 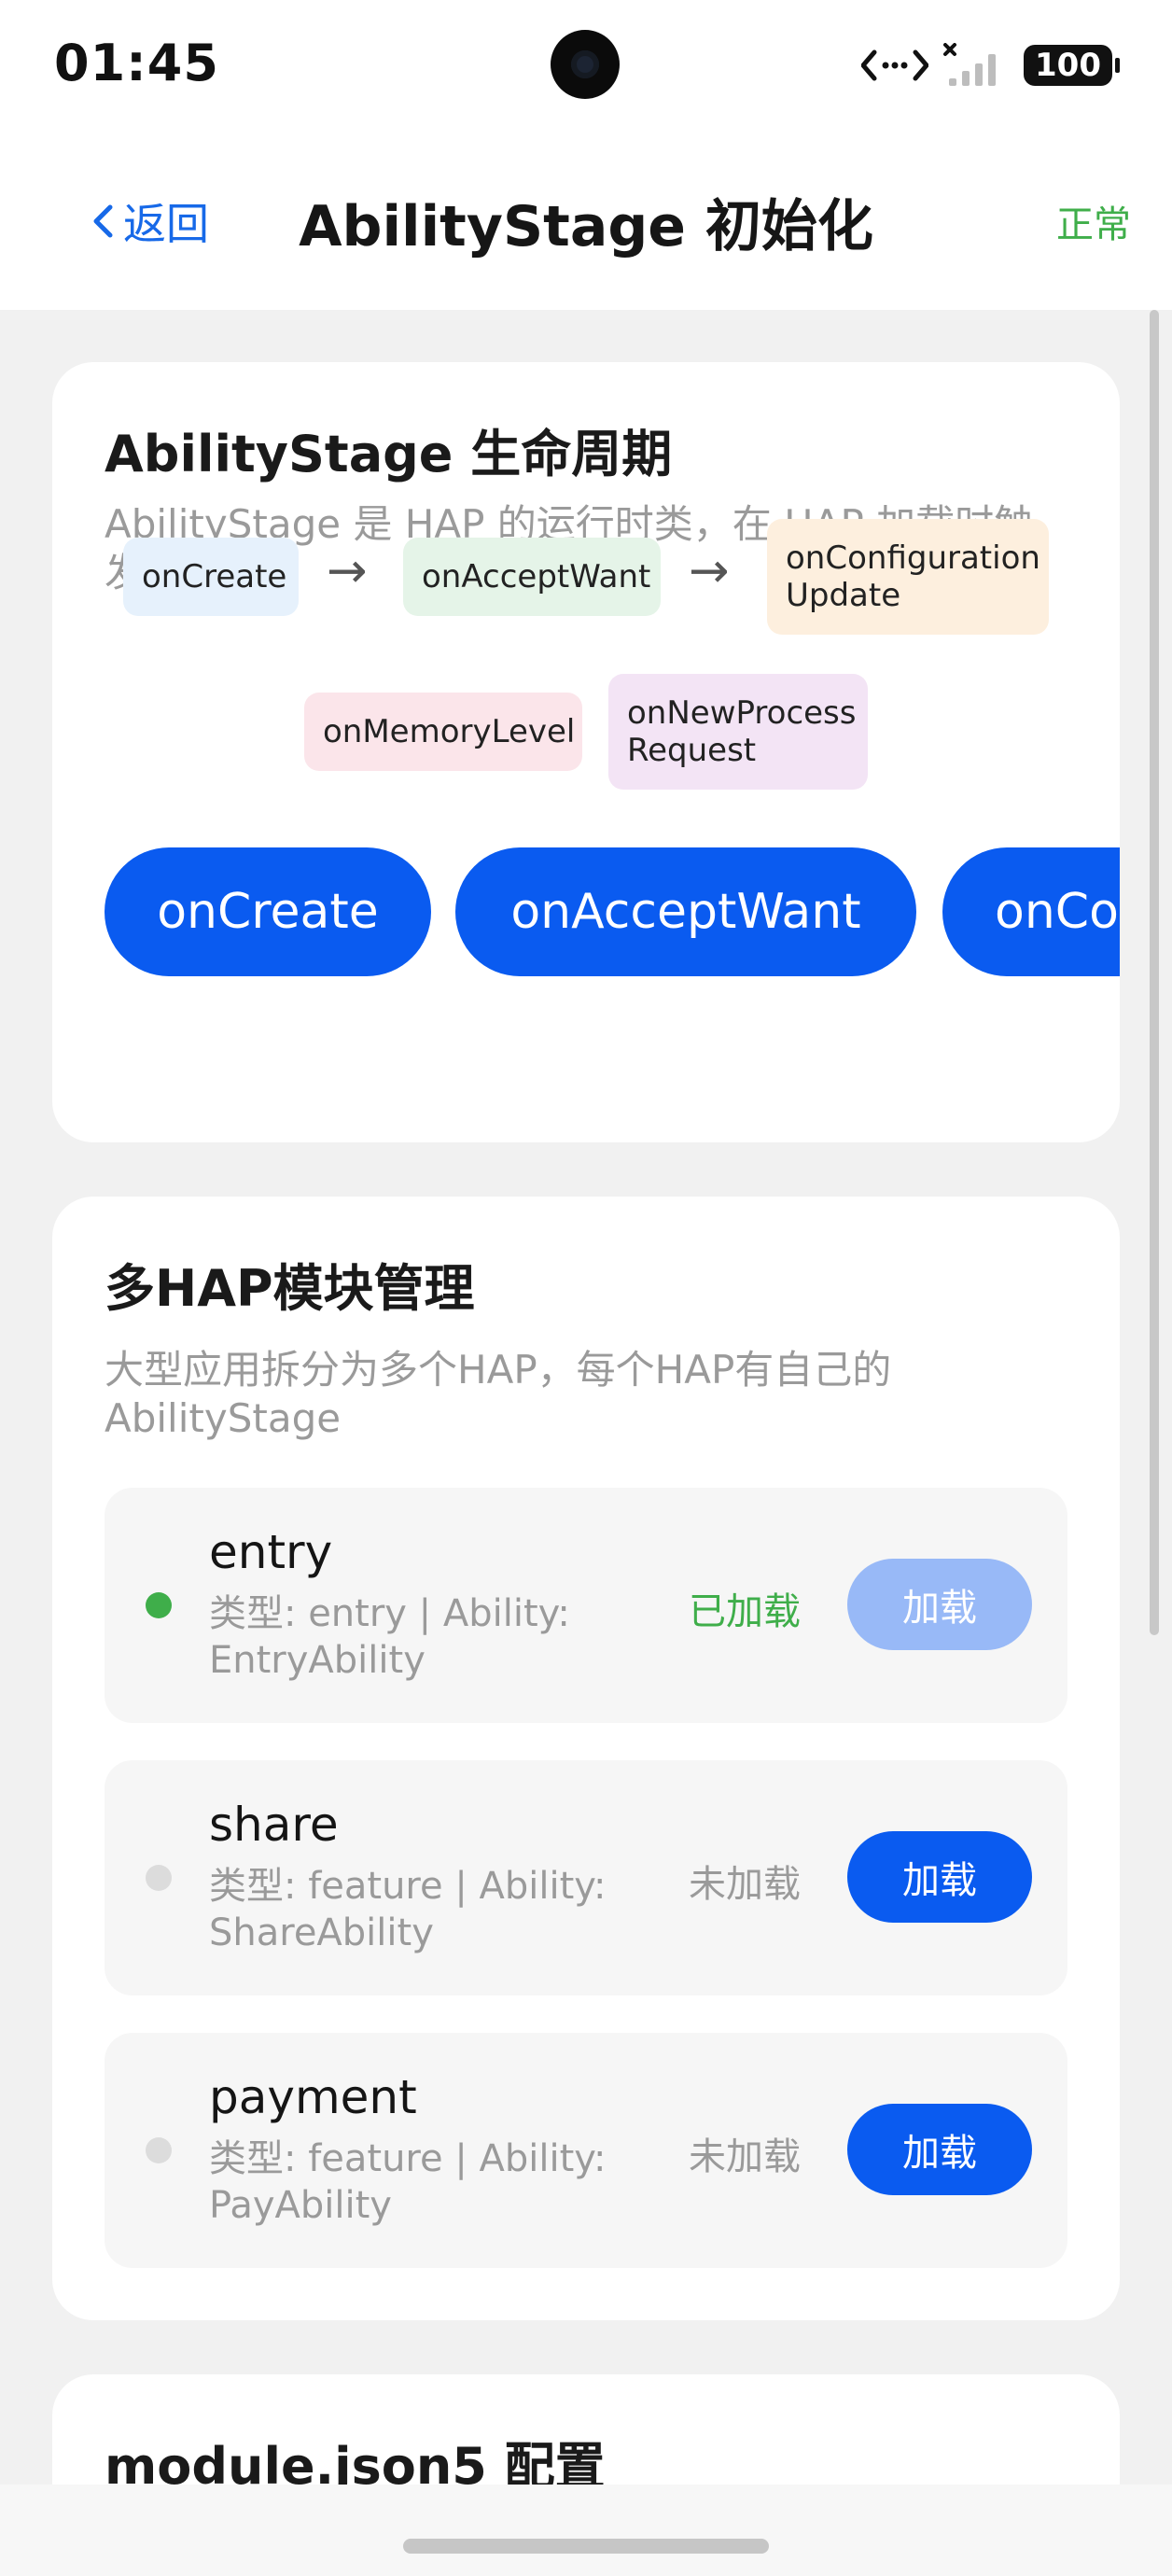 I want to click on front-camera, so click(x=585, y=64).